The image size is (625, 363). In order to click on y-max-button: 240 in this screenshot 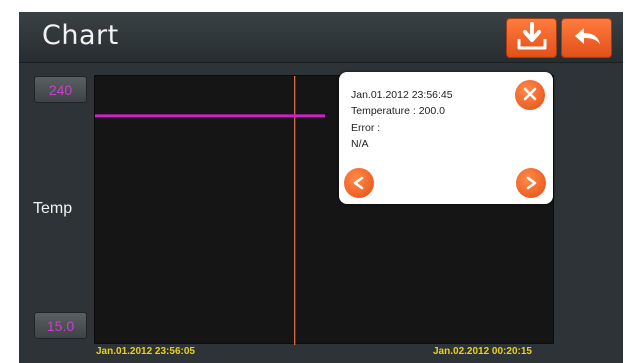, I will do `click(60, 89)`.